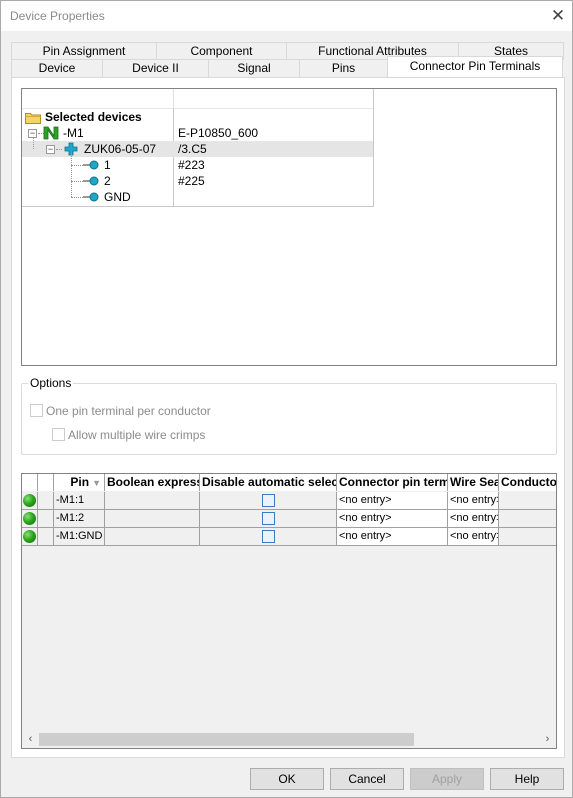 The image size is (573, 798). Describe the element at coordinates (475, 66) in the screenshot. I see `tab-connector-pin-terminals: Connector Pin Terminals` at that location.